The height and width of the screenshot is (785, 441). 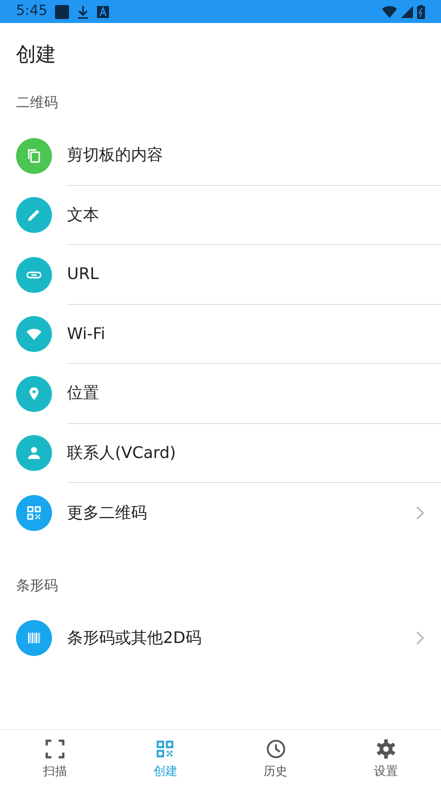 What do you see at coordinates (220, 638) in the screenshot?
I see `list-item: 条形码或其他2D码` at bounding box center [220, 638].